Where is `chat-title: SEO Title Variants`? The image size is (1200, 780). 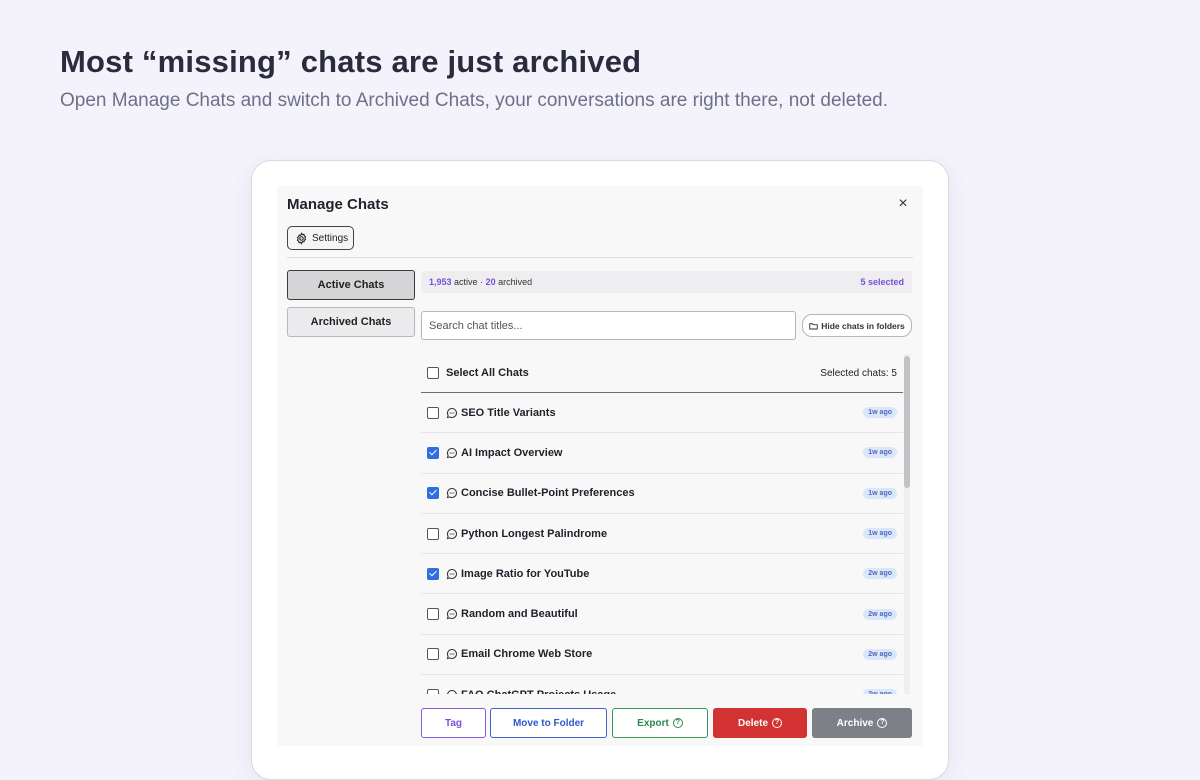
chat-title: SEO Title Variants is located at coordinates (508, 412).